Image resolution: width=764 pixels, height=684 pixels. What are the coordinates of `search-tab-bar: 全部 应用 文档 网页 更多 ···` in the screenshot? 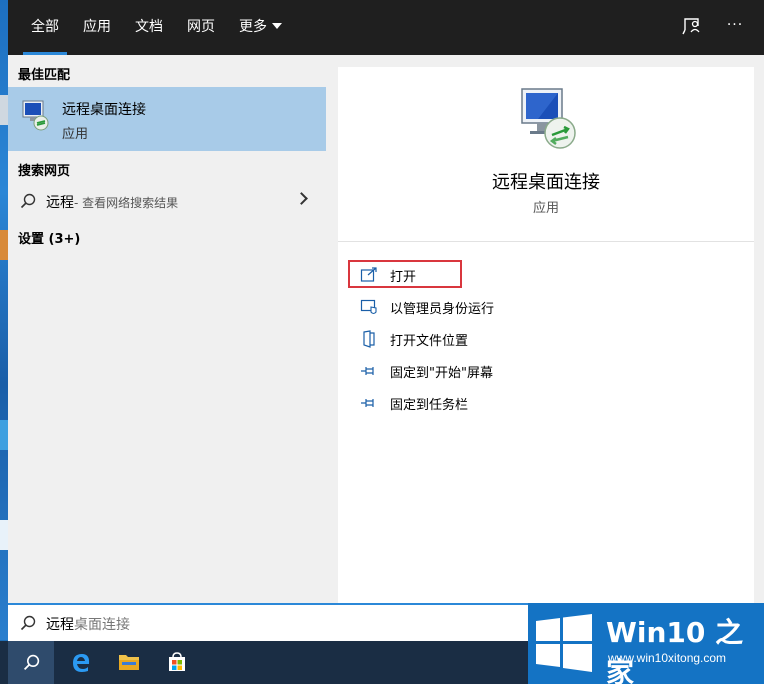 It's located at (386, 27).